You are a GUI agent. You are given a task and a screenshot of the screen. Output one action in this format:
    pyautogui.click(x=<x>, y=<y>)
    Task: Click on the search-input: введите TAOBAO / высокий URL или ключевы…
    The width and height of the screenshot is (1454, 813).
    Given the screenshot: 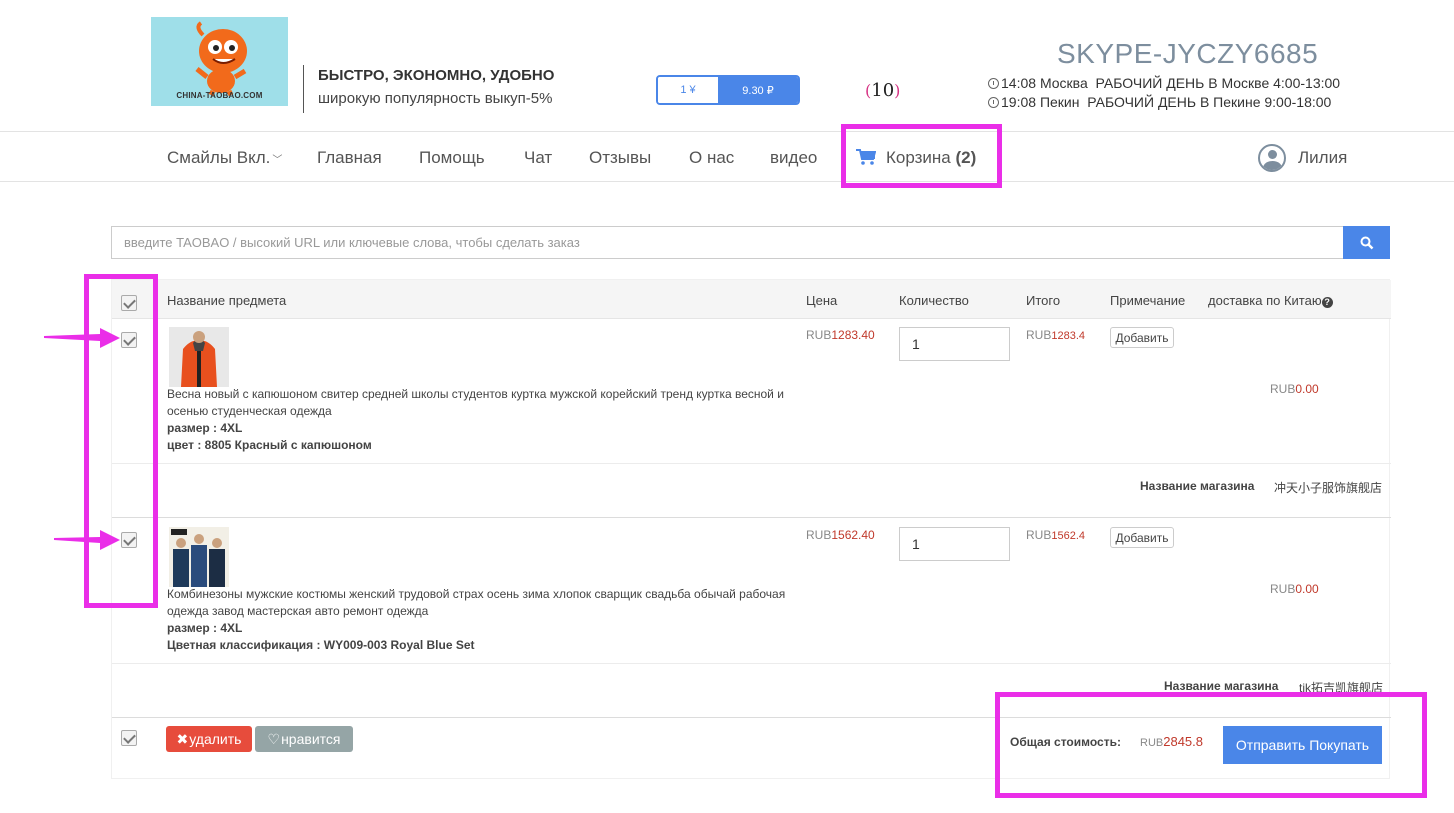 What is the action you would take?
    pyautogui.click(x=727, y=242)
    